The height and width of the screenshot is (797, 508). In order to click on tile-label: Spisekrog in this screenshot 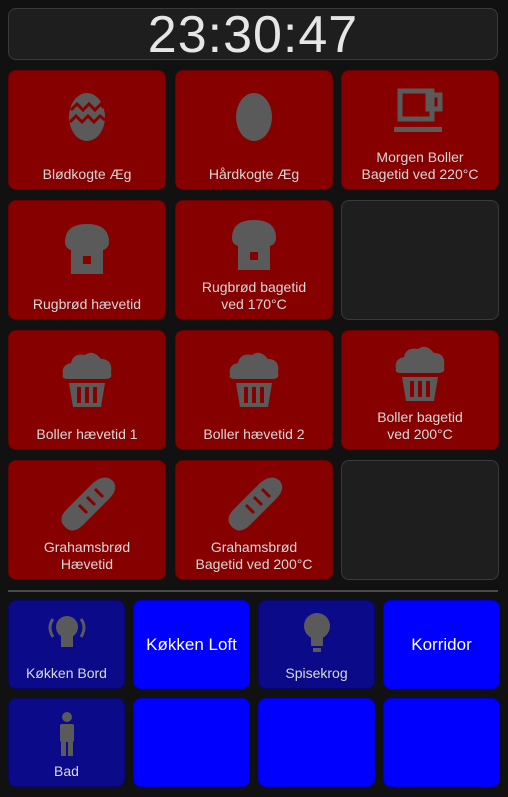, I will do `click(316, 673)`.